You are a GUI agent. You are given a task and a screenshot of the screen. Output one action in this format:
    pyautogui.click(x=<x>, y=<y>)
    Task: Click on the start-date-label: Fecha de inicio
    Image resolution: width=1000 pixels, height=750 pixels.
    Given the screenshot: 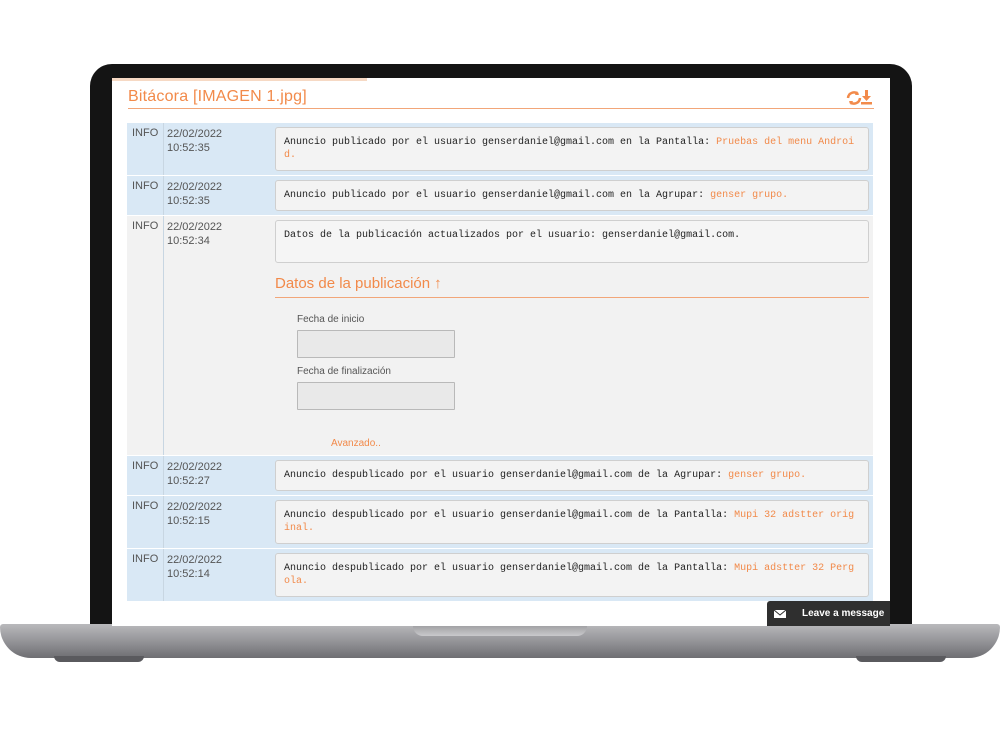 What is the action you would take?
    pyautogui.click(x=331, y=319)
    